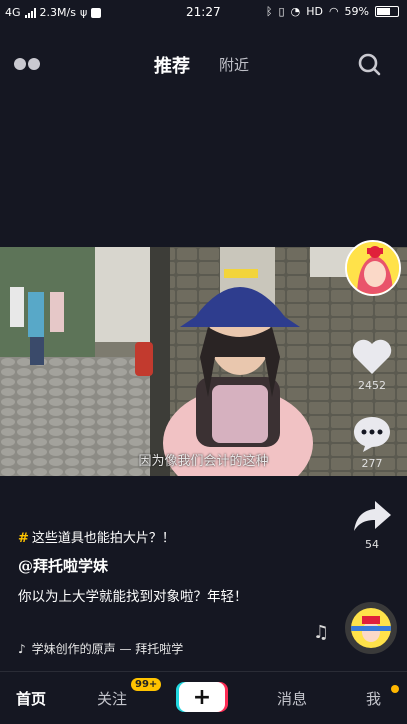 This screenshot has height=724, width=407. Describe the element at coordinates (31, 698) in the screenshot. I see `nav-home: 首页` at that location.